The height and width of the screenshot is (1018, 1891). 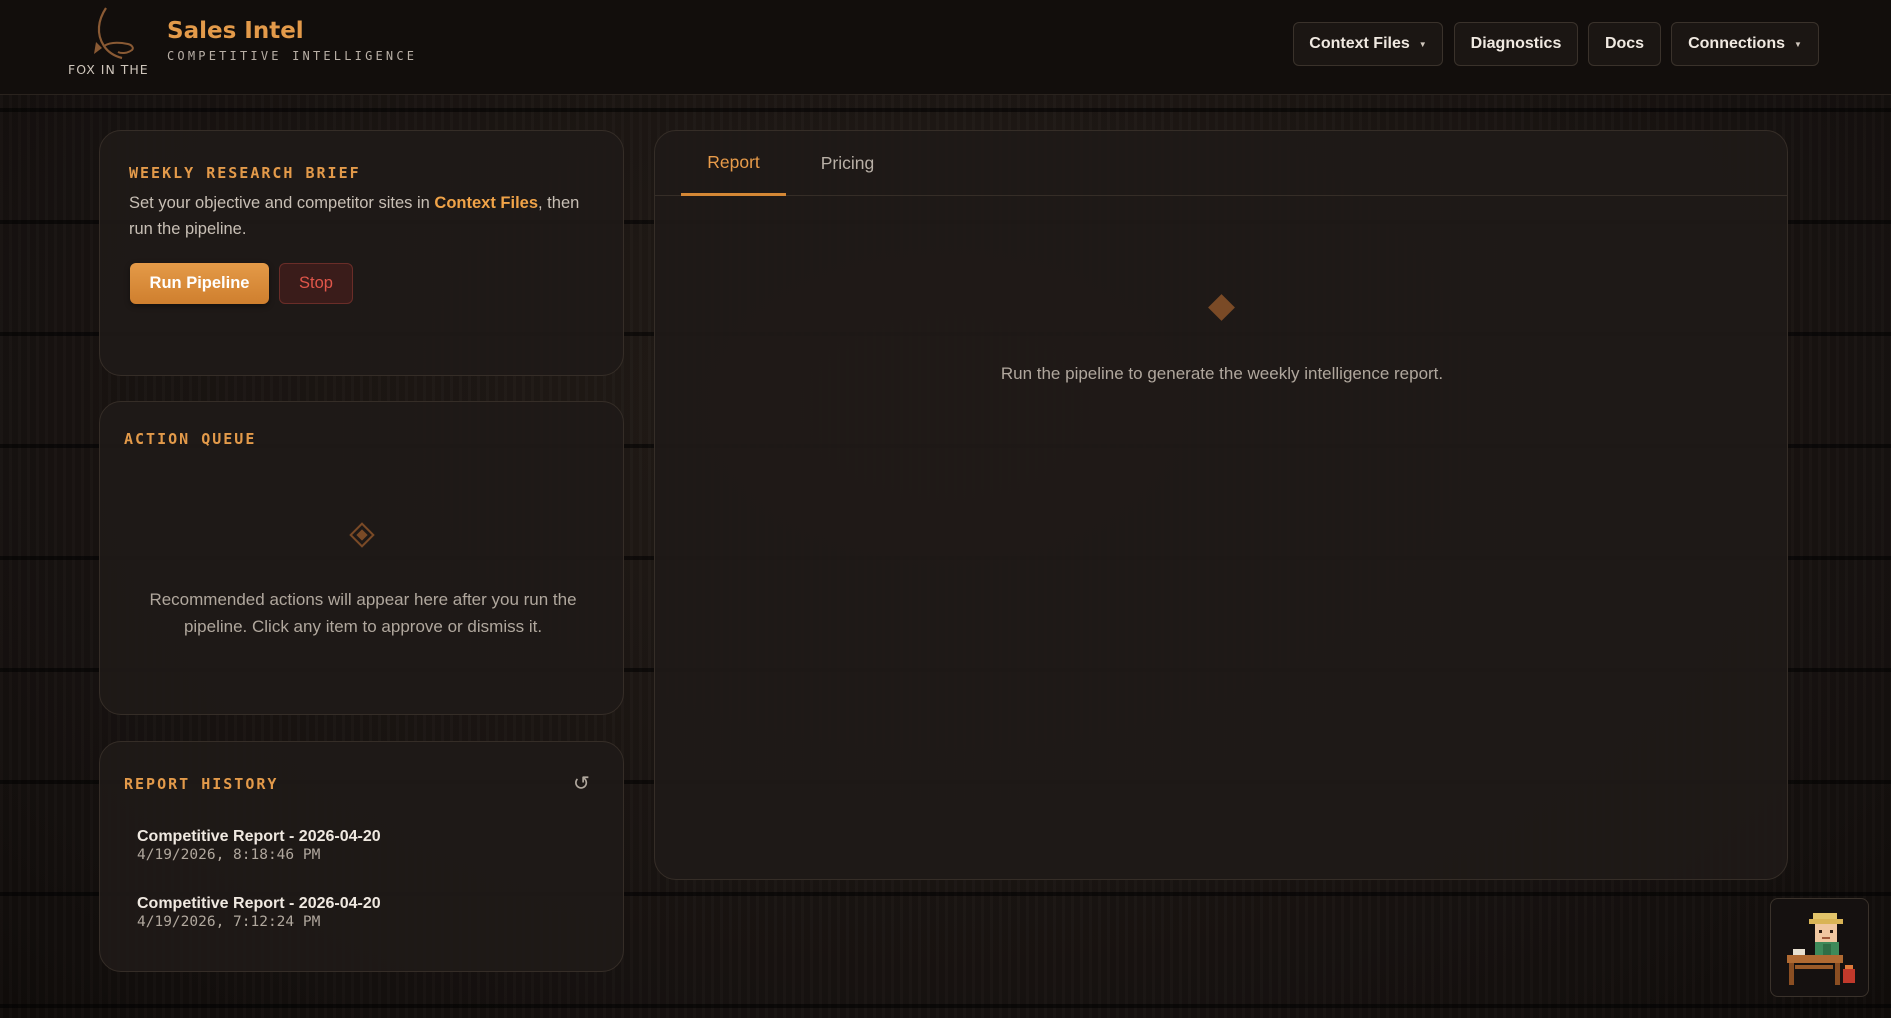 I want to click on app-subtitle: COMPETITIVE INTELLIGENCE, so click(x=292, y=56).